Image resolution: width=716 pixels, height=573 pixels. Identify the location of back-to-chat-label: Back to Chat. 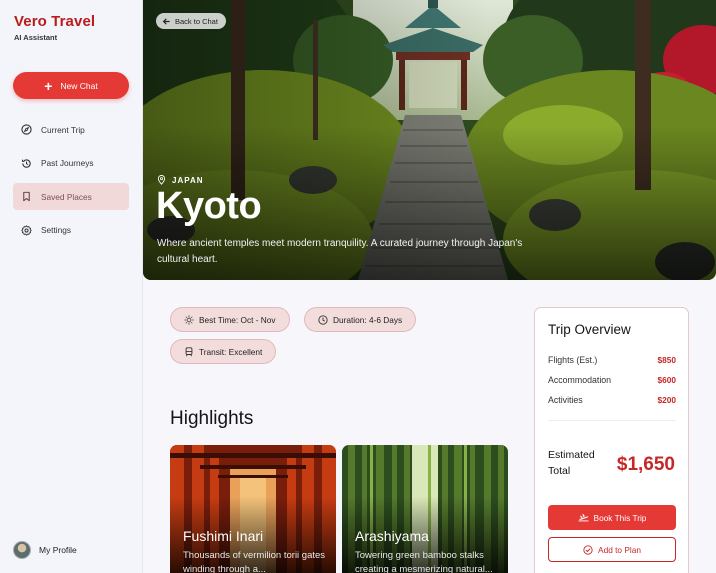
(196, 21).